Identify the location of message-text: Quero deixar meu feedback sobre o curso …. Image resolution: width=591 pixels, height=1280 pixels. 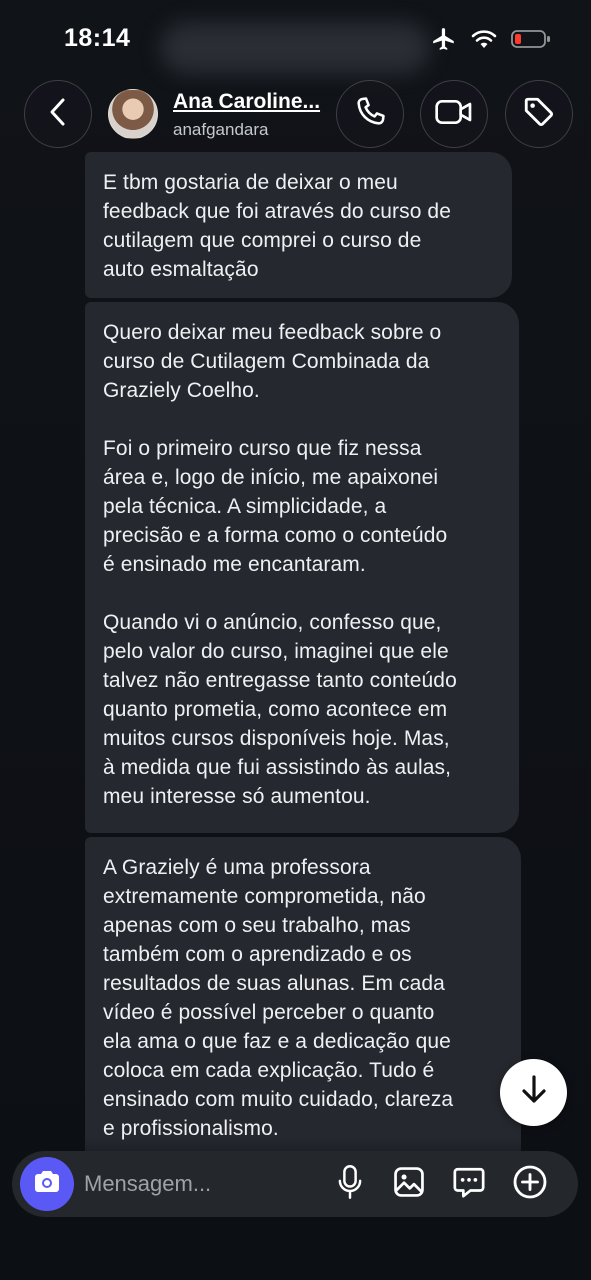
(272, 361).